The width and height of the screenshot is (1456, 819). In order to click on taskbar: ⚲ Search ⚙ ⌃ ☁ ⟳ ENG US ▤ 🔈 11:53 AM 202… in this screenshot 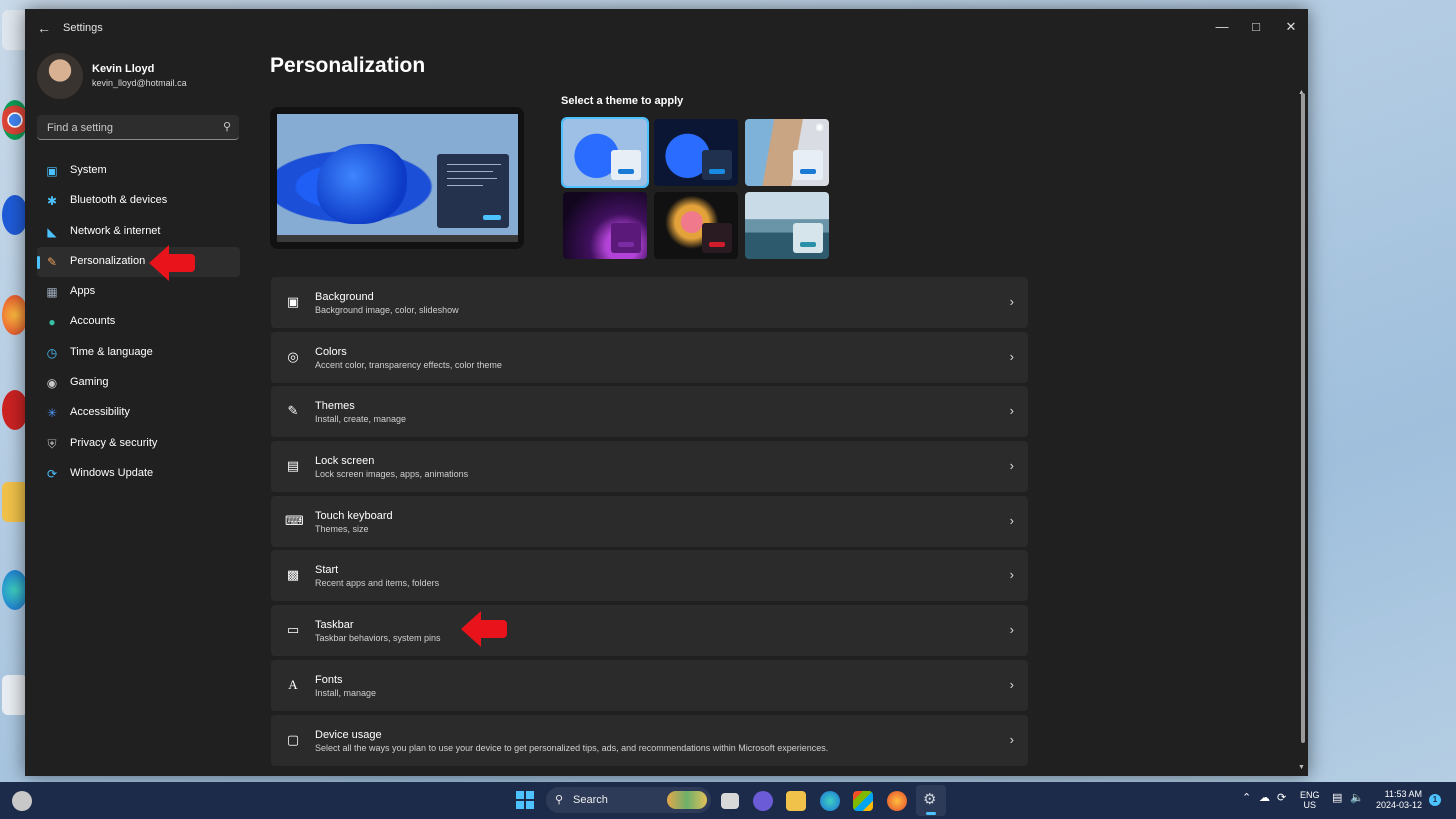, I will do `click(728, 800)`.